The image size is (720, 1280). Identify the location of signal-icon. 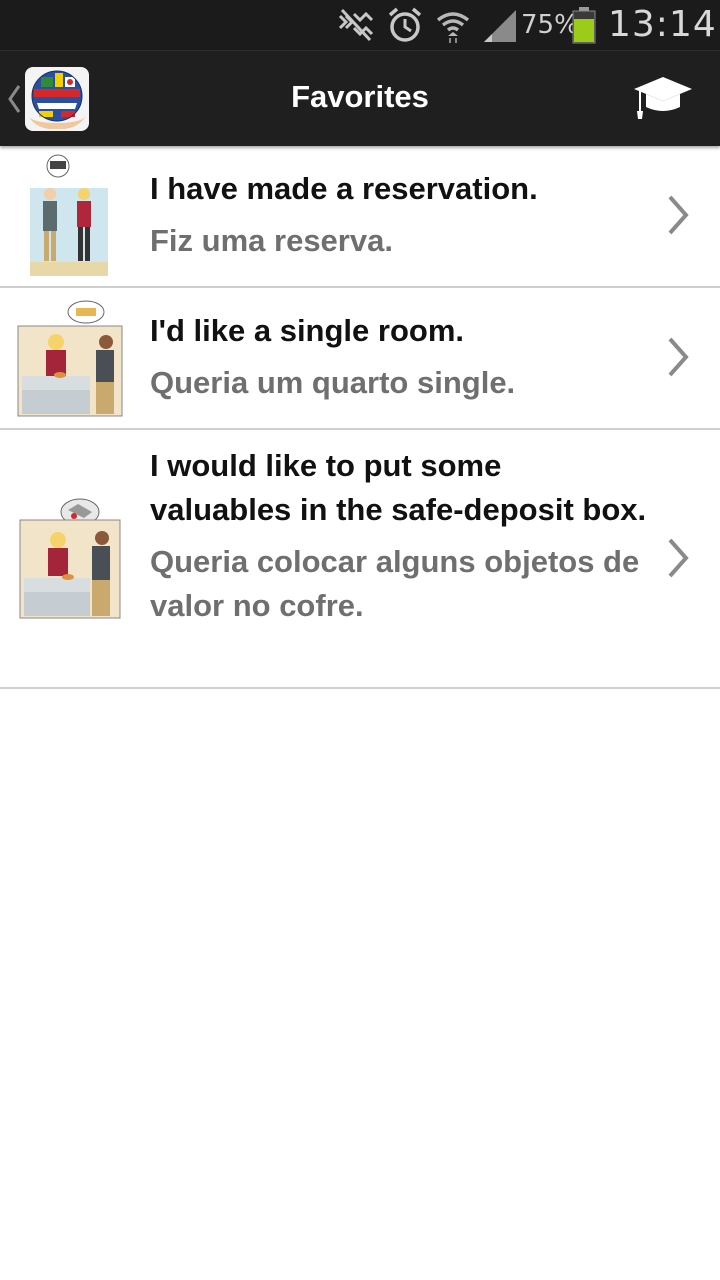
(500, 26).